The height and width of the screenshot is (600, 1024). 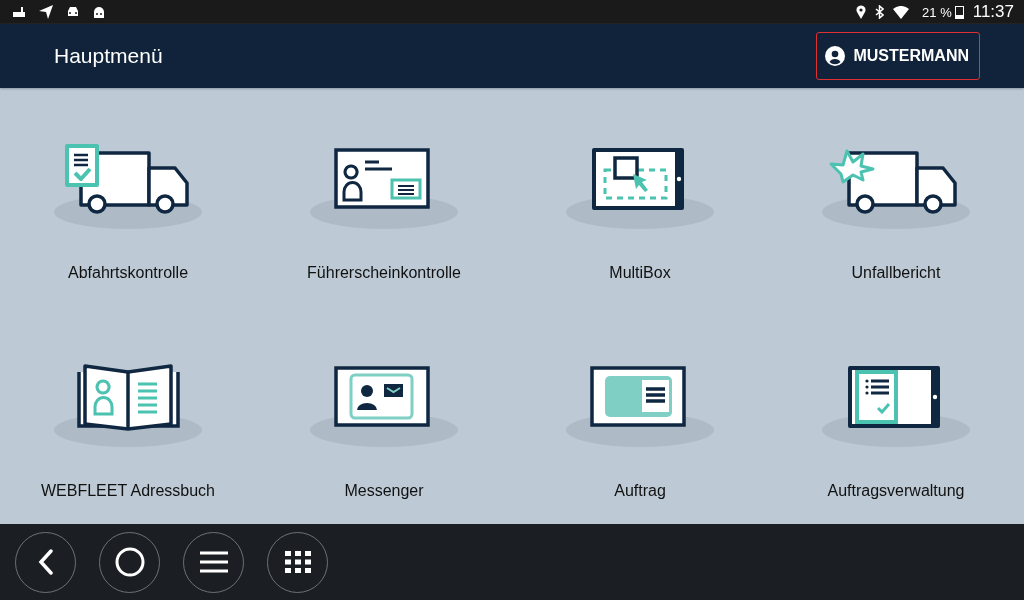 I want to click on page-title: Hauptmenü, so click(x=108, y=56).